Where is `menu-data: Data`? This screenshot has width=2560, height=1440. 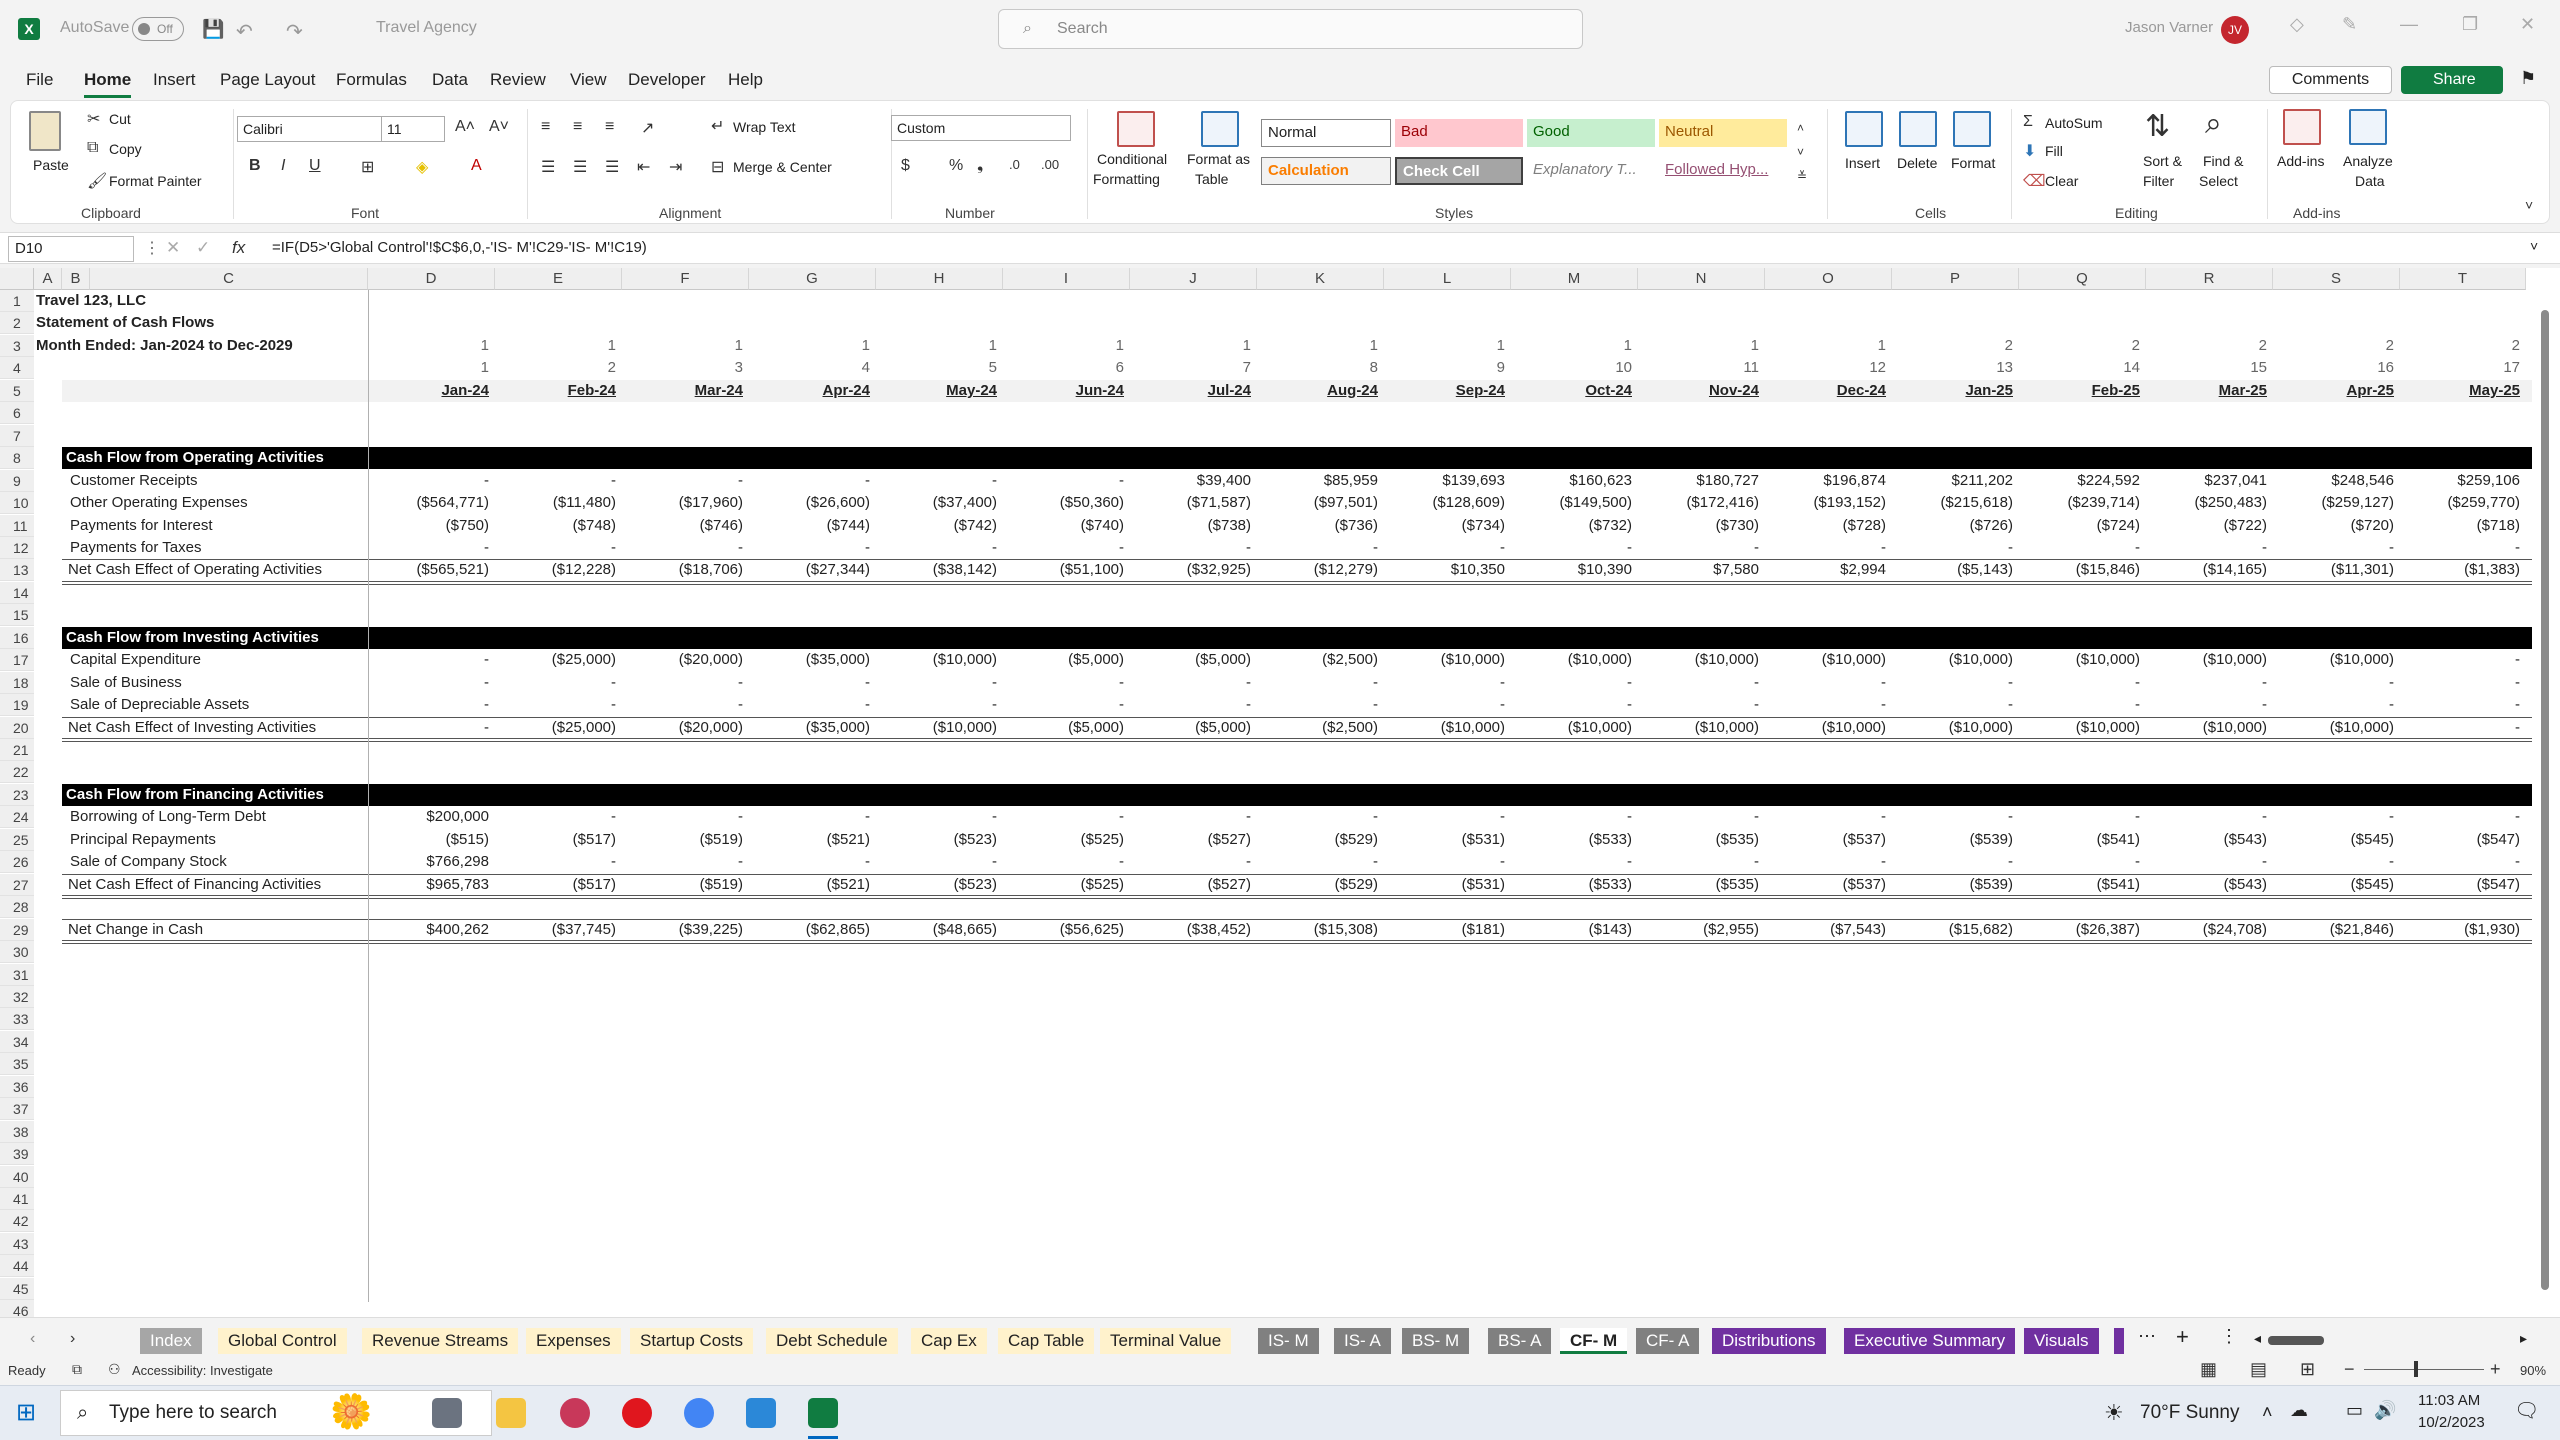 menu-data: Data is located at coordinates (450, 80).